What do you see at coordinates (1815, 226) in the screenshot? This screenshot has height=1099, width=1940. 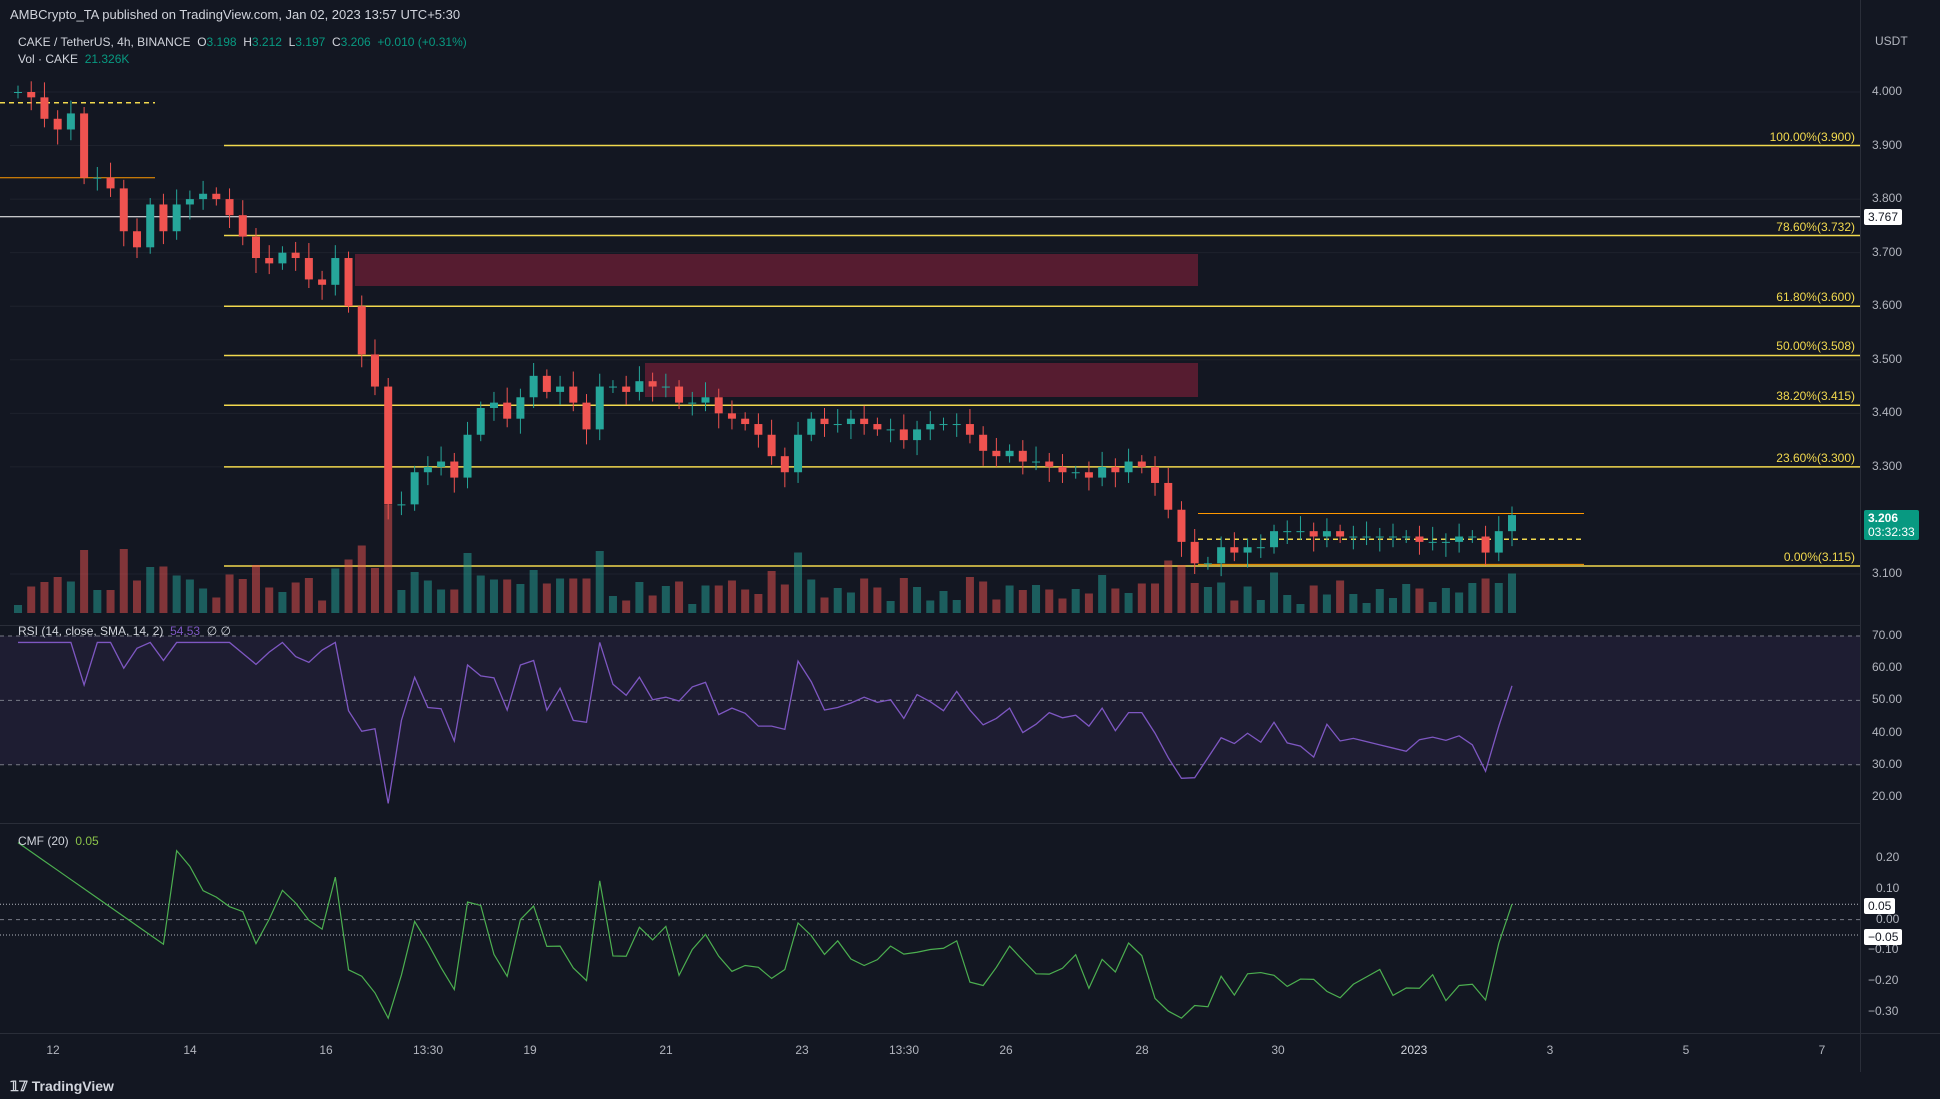 I see `fib-label: 78.60%(3.732)` at bounding box center [1815, 226].